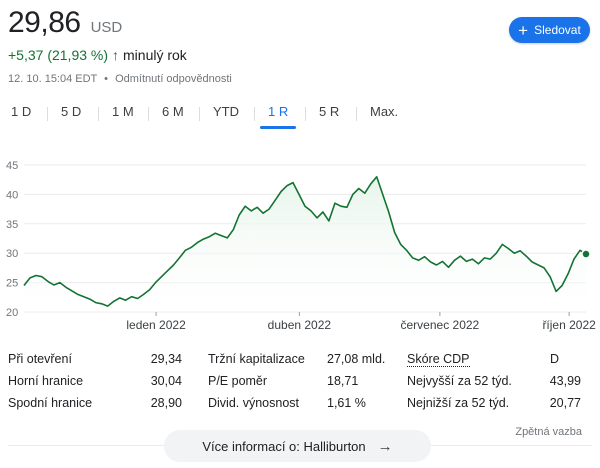 The height and width of the screenshot is (468, 600). I want to click on current-price: 29,86, so click(44, 22).